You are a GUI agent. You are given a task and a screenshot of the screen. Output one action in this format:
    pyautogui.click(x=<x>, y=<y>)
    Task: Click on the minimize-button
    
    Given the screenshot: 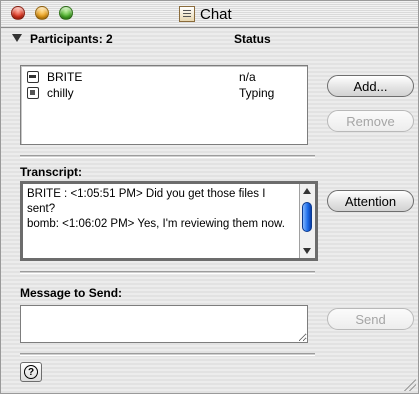 What is the action you would take?
    pyautogui.click(x=42, y=13)
    